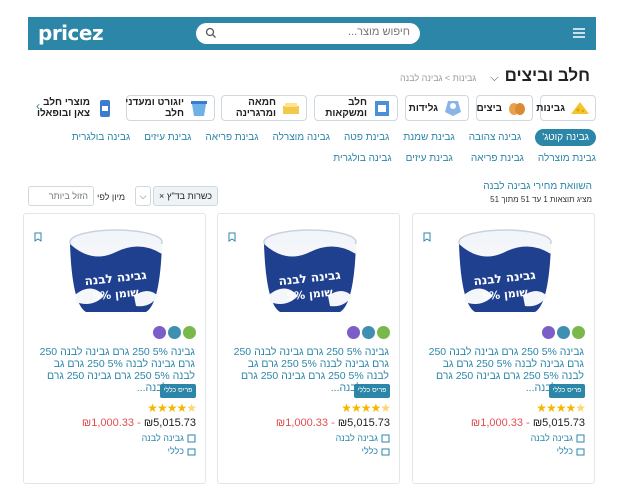 The height and width of the screenshot is (484, 626). I want to click on search-input, so click(320, 32).